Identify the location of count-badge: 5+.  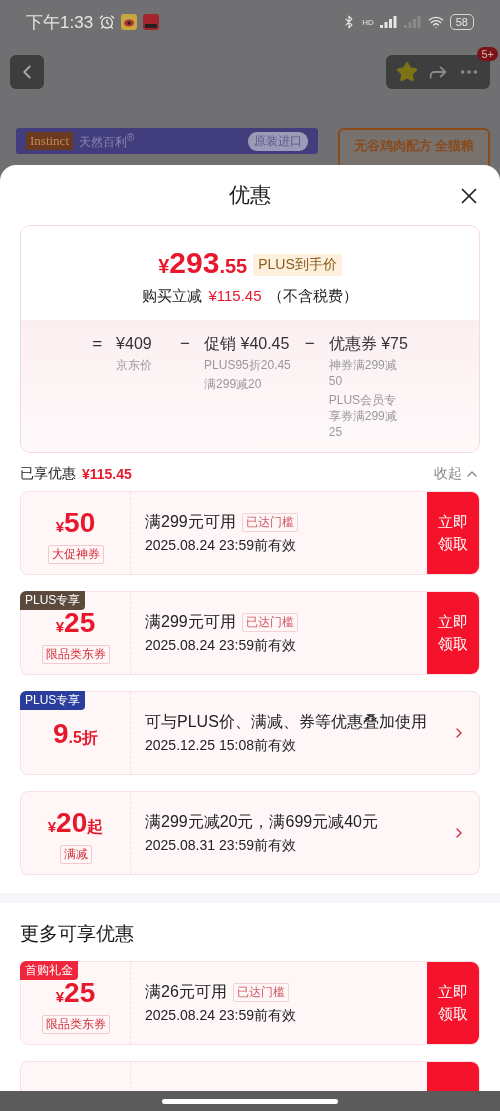
(487, 54).